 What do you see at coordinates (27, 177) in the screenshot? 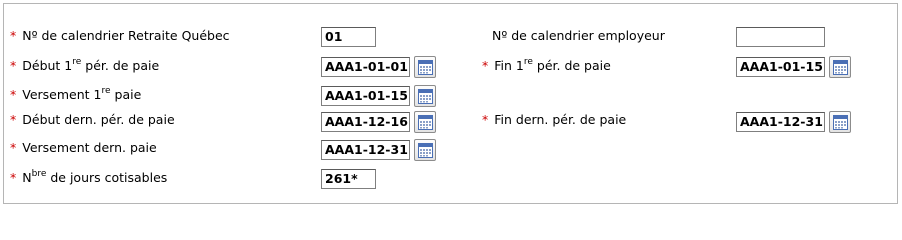
I see `label-text: N` at bounding box center [27, 177].